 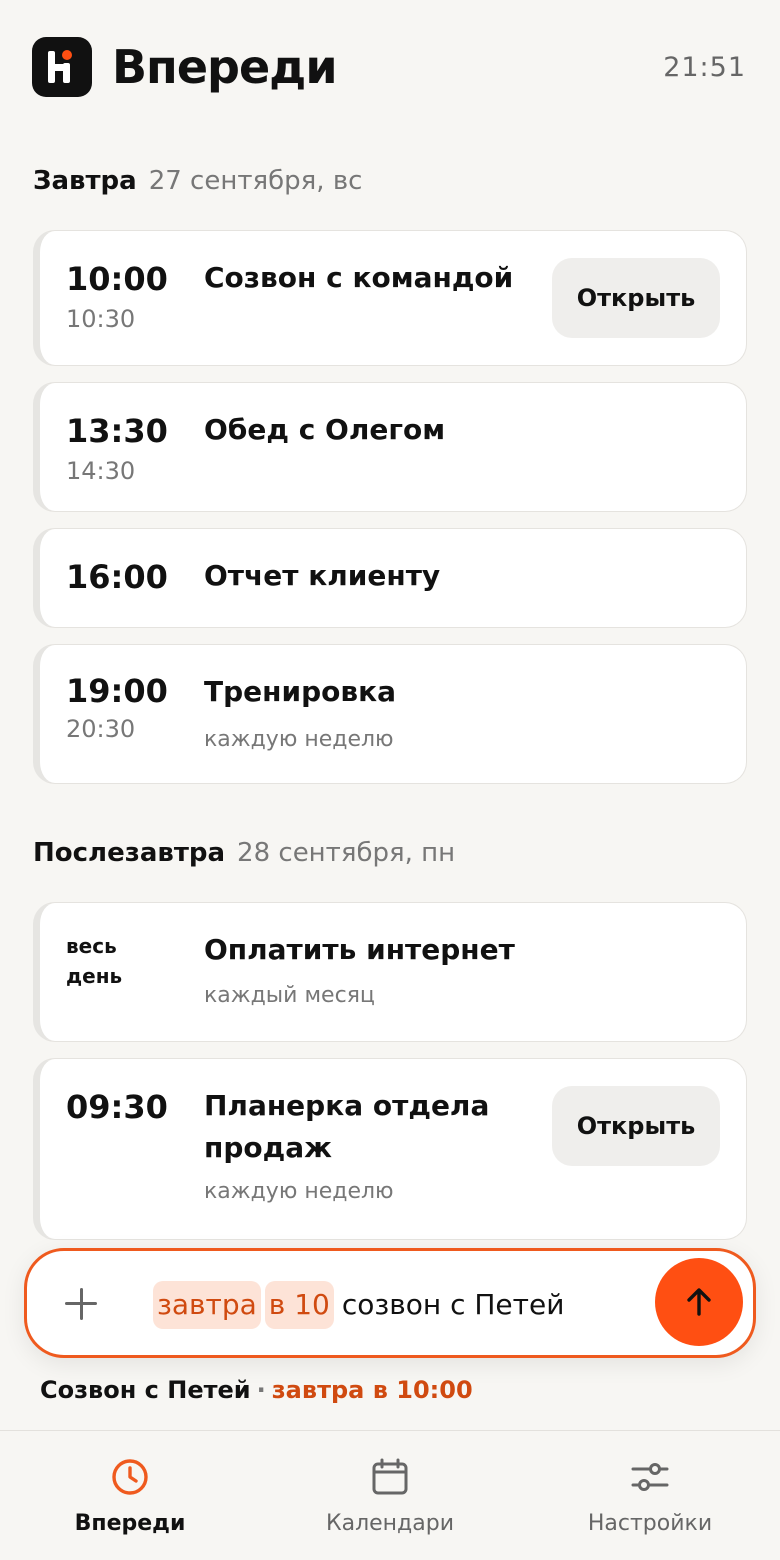 I want to click on app-logo-icon, so click(x=62, y=67).